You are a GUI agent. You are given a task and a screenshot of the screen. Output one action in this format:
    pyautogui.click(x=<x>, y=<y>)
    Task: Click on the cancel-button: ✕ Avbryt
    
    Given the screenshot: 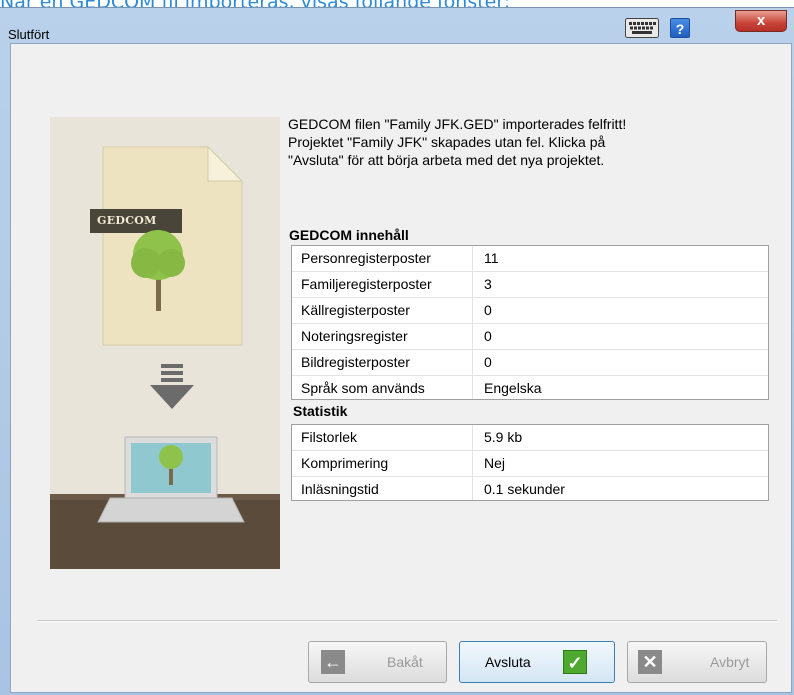 What is the action you would take?
    pyautogui.click(x=697, y=662)
    